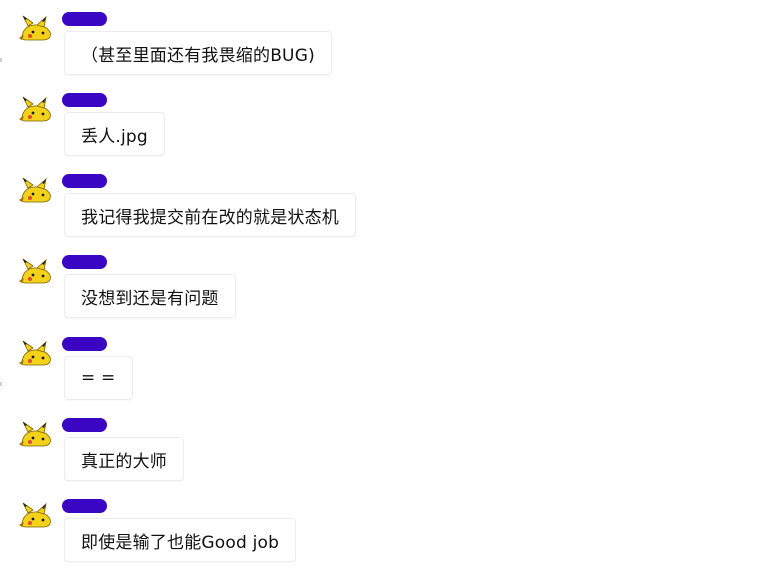 This screenshot has height=568, width=766. I want to click on chat-message: 没想到还是有问题, so click(383, 295).